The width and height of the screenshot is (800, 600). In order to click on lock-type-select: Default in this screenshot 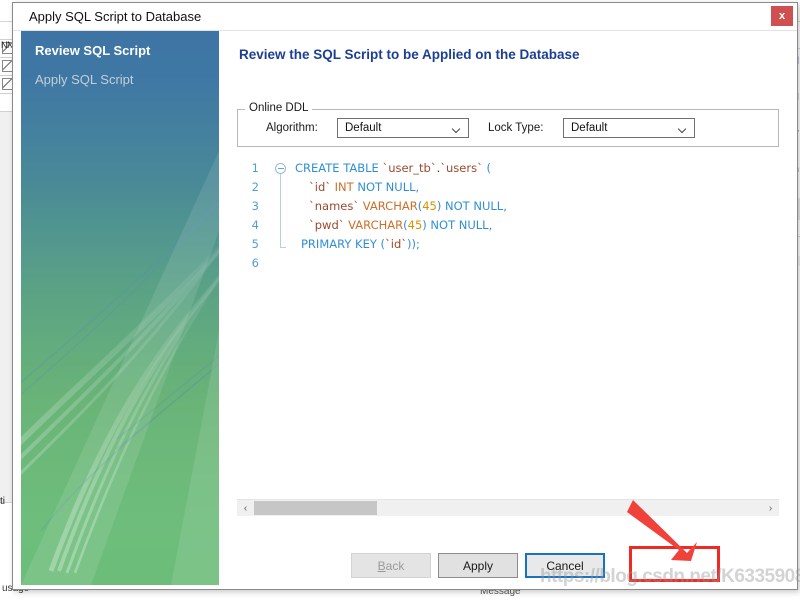, I will do `click(629, 128)`.